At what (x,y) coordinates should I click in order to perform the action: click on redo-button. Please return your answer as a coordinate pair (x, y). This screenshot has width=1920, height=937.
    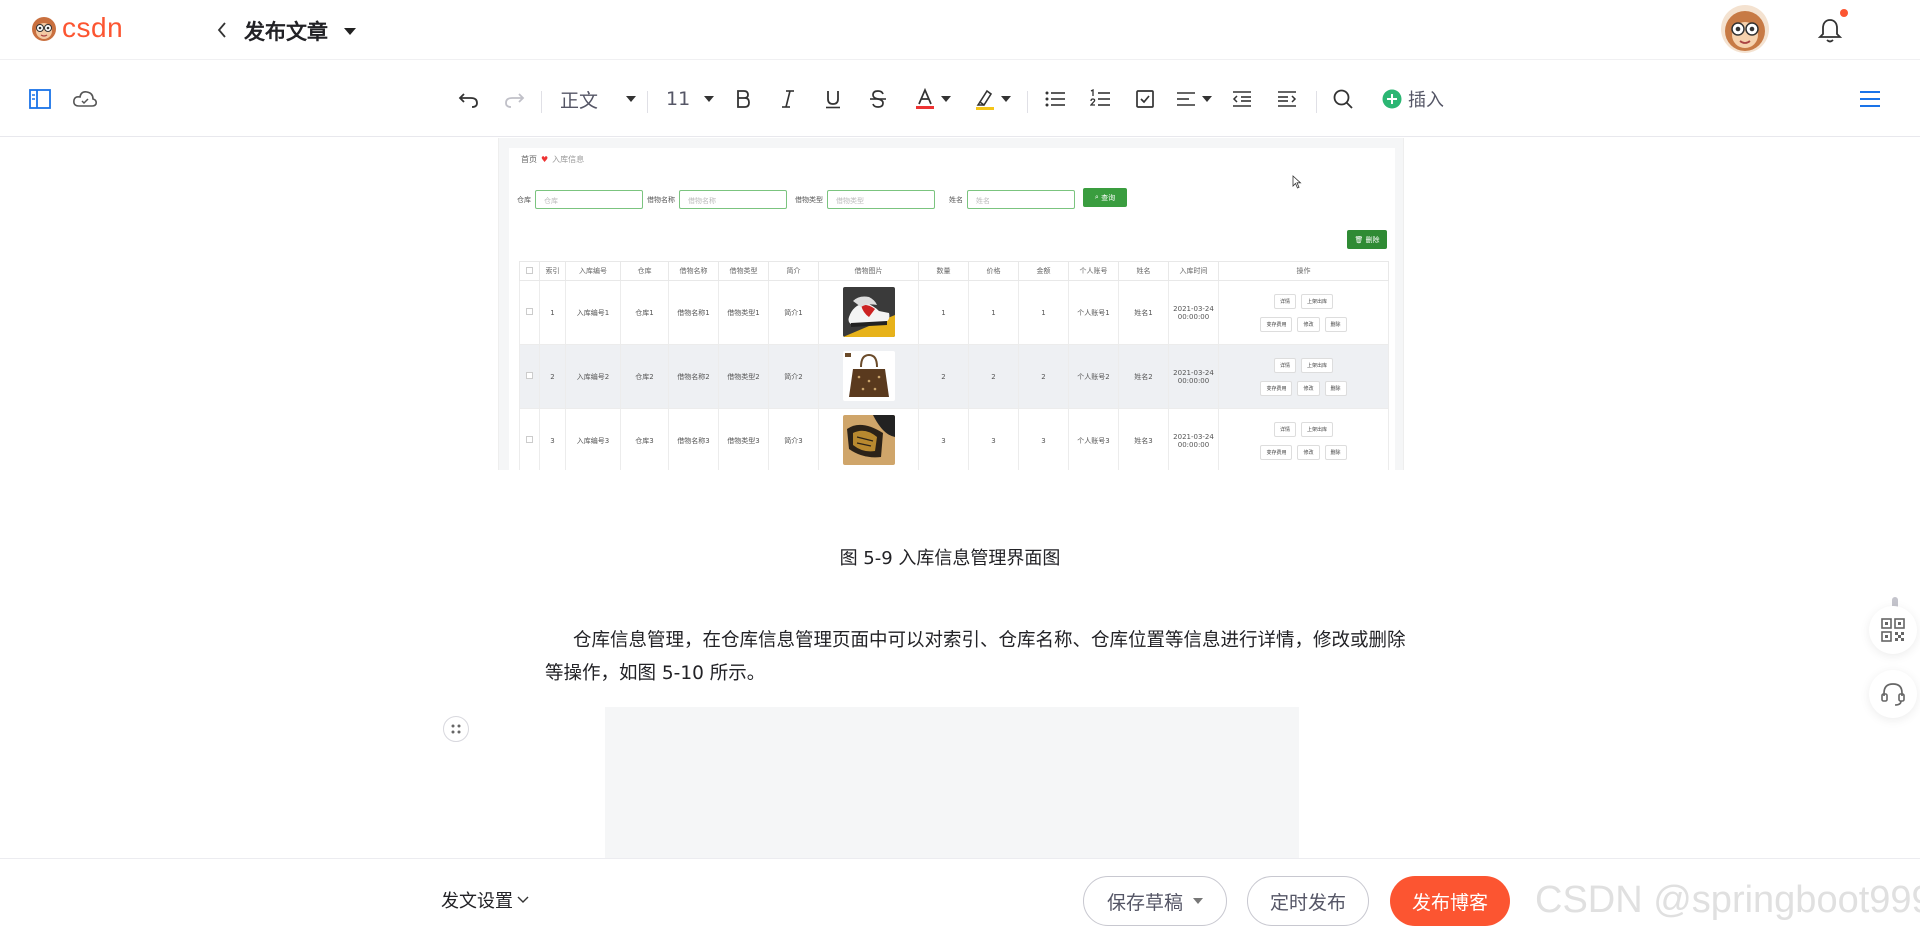
    Looking at the image, I should click on (514, 99).